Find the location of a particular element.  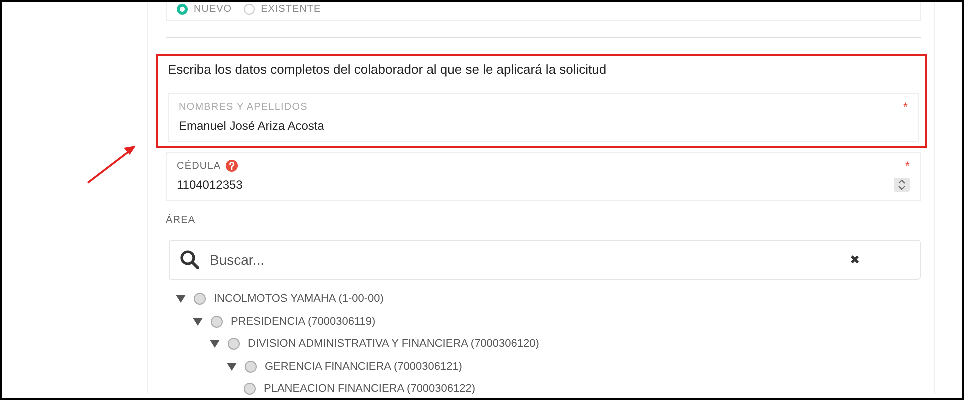

pointer-arrow is located at coordinates (112, 164).